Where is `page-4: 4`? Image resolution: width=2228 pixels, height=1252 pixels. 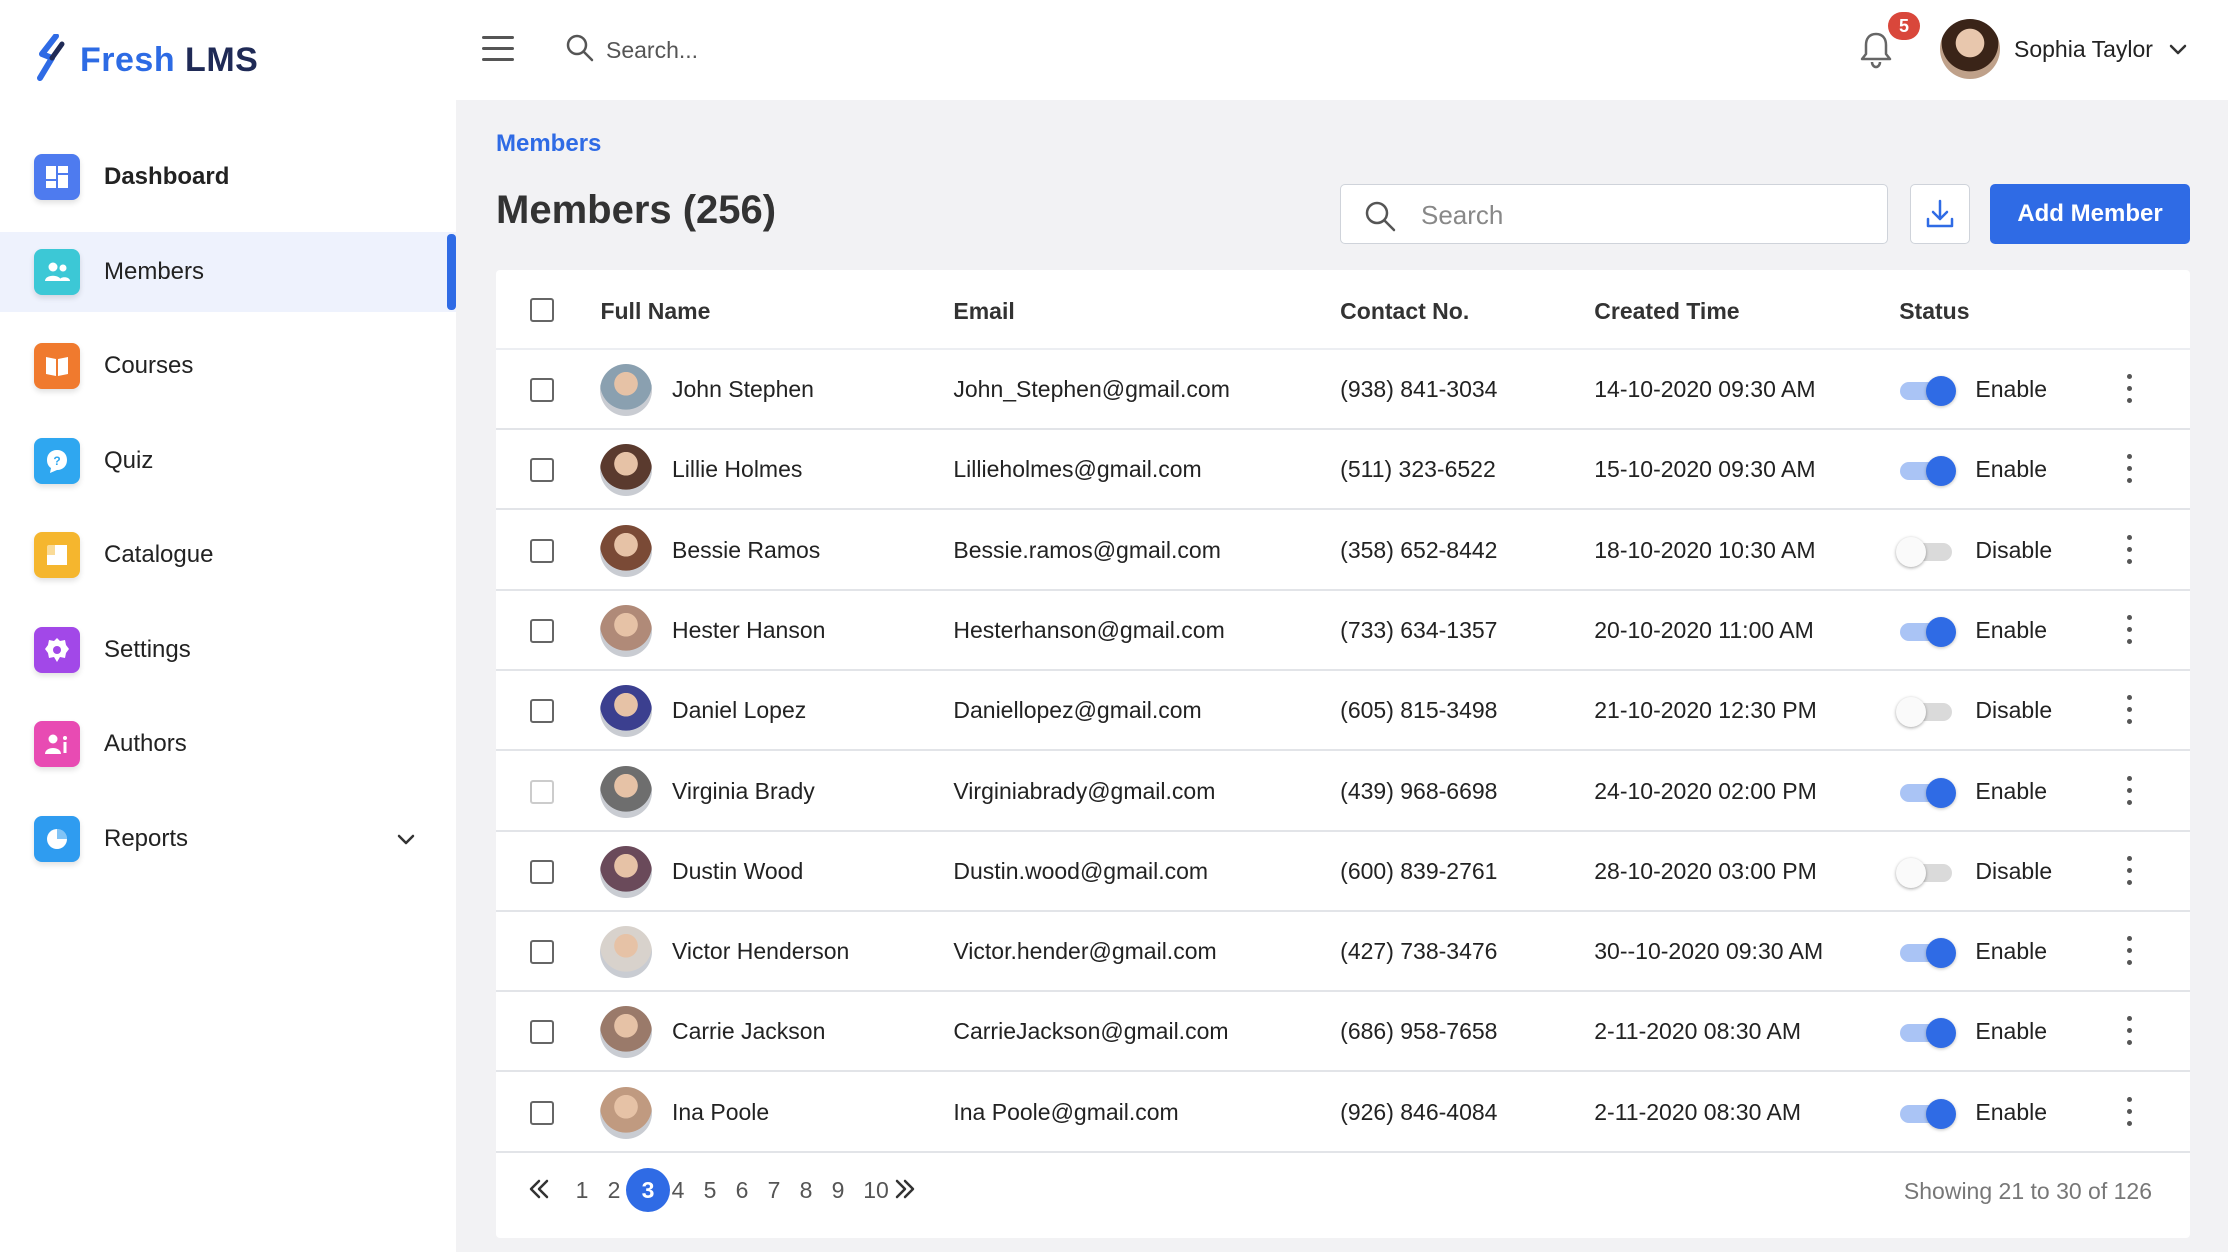 page-4: 4 is located at coordinates (678, 1190).